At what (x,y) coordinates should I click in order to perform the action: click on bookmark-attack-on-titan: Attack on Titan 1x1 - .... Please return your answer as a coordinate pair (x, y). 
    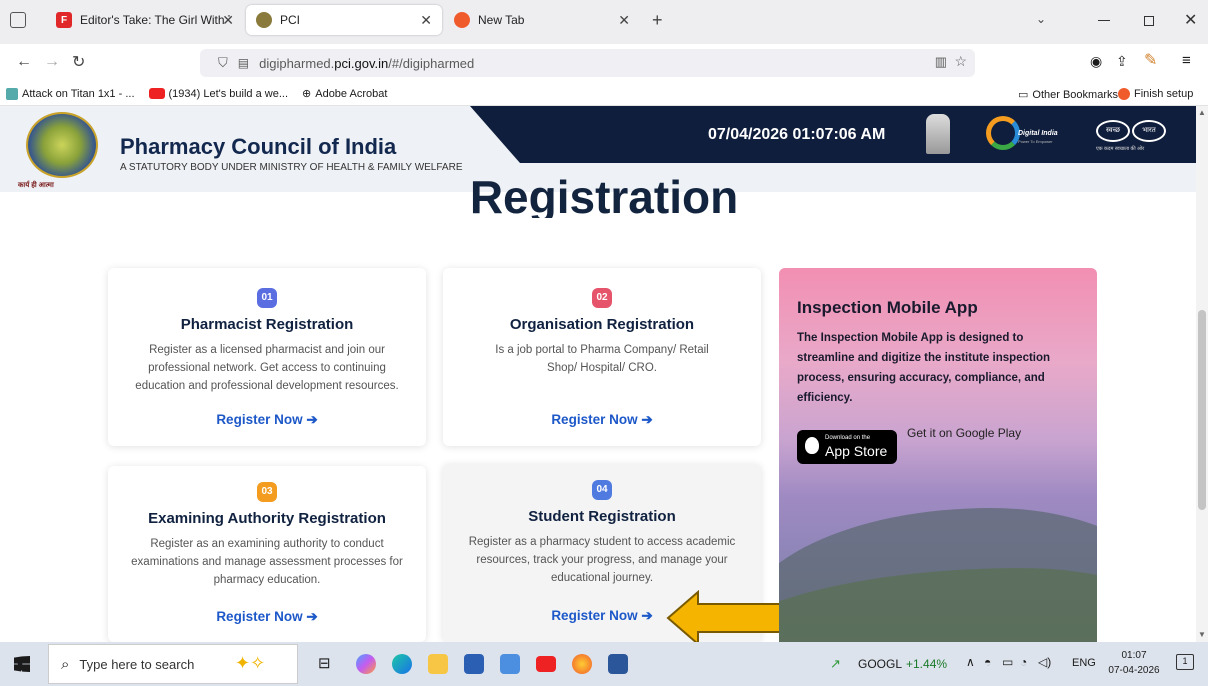
    Looking at the image, I should click on (70, 93).